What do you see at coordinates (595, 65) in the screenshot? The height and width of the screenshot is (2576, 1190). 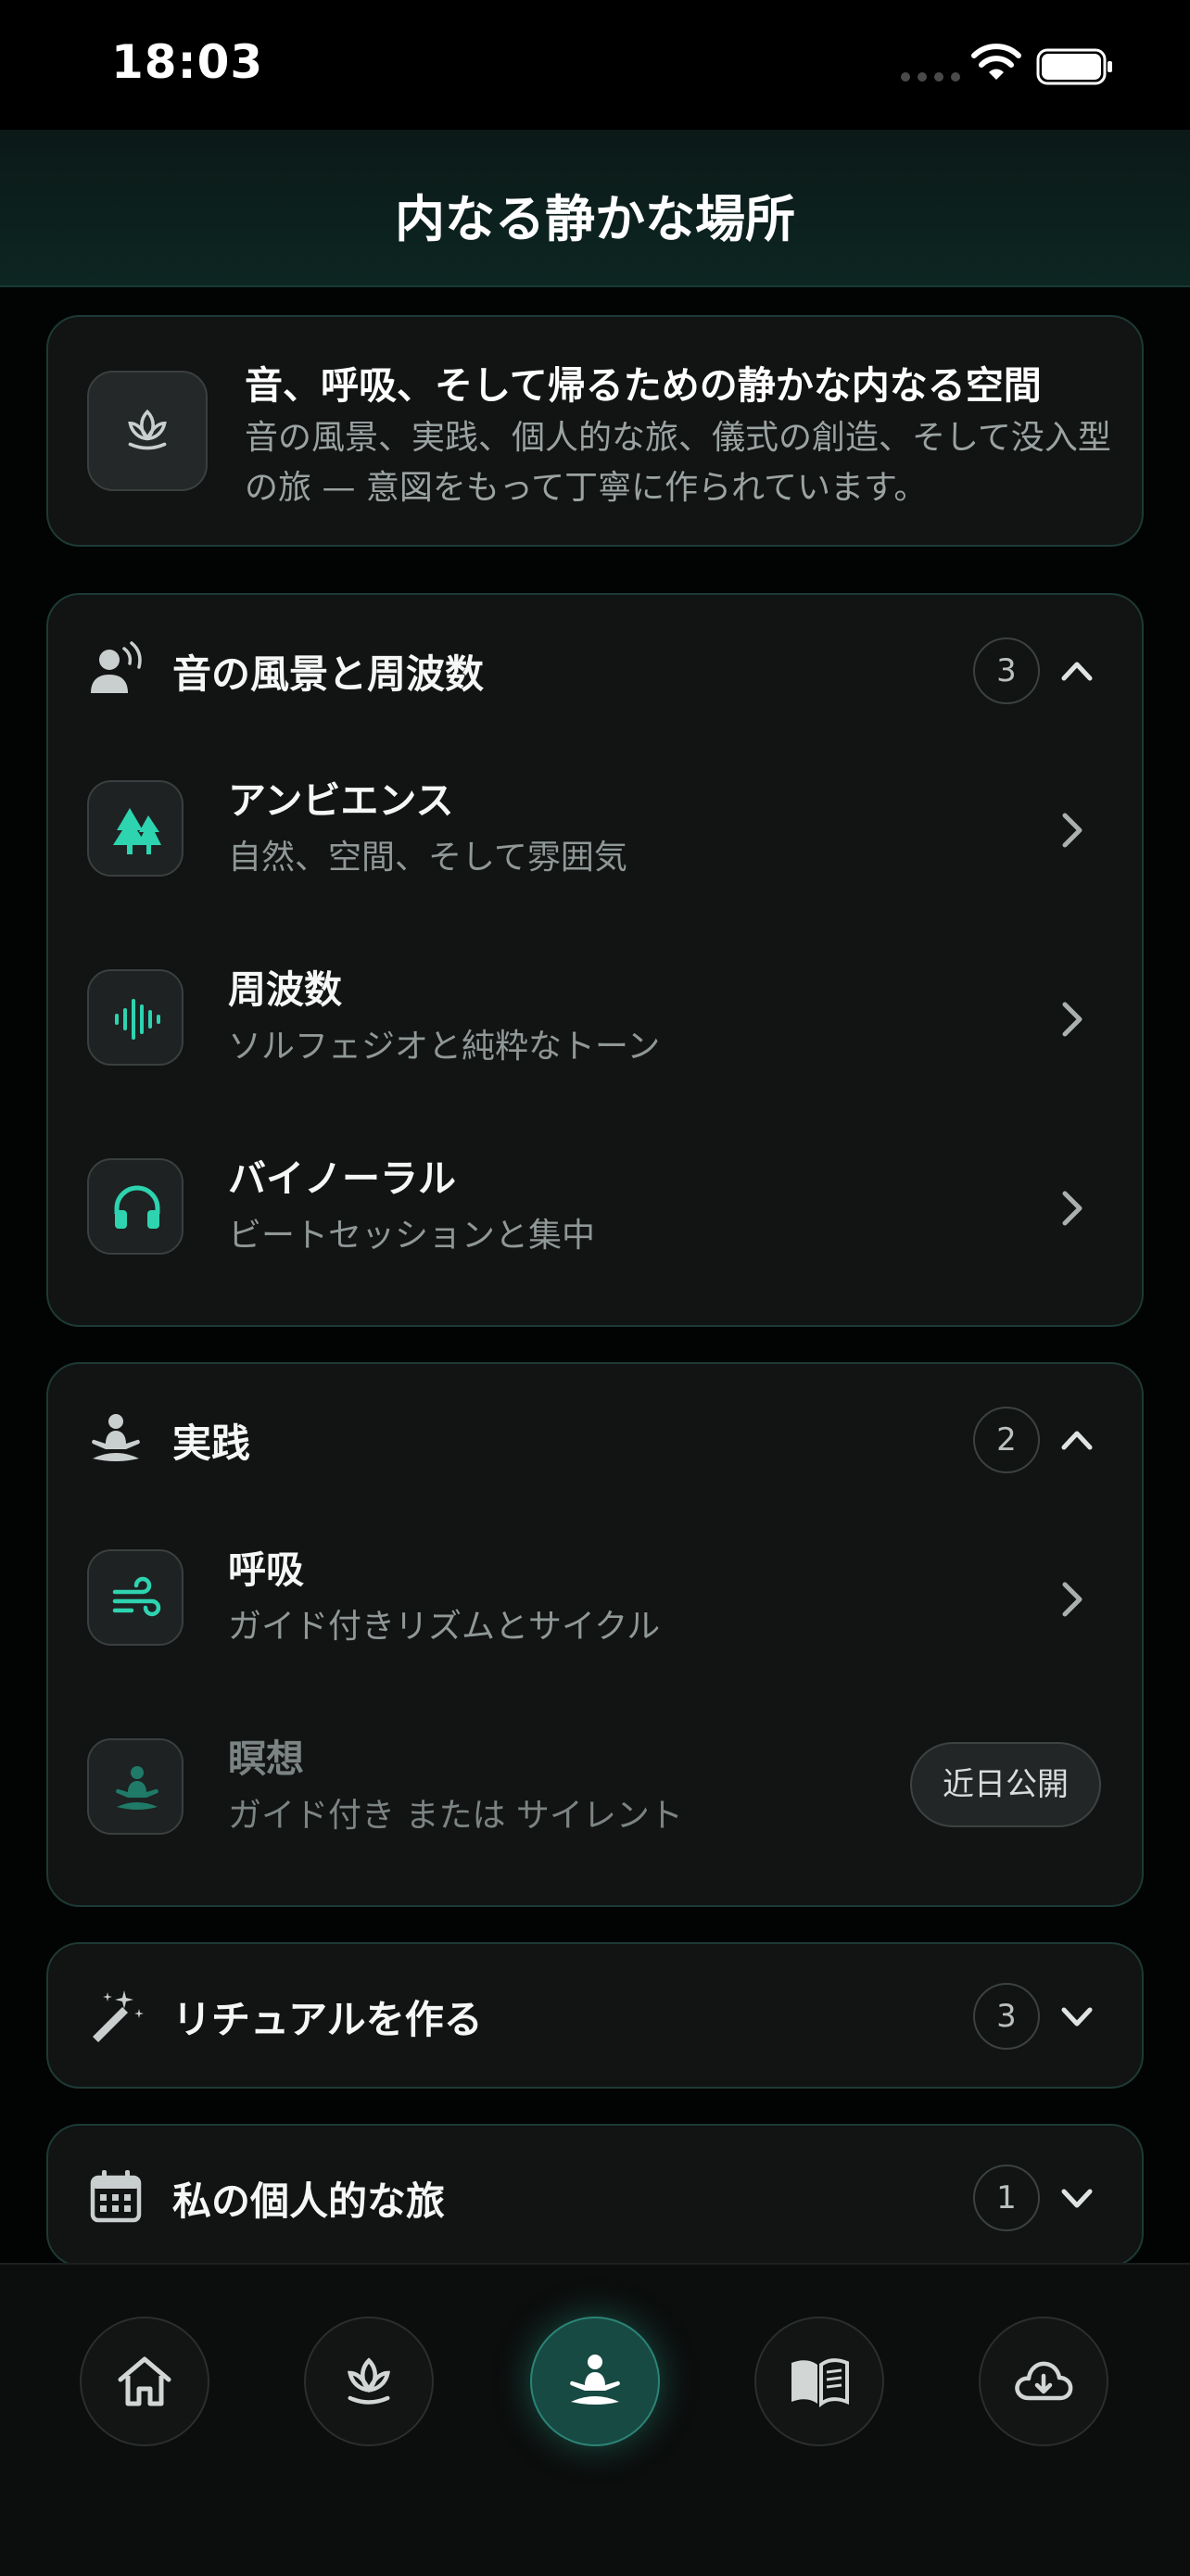 I see `status-bar: 18:03` at bounding box center [595, 65].